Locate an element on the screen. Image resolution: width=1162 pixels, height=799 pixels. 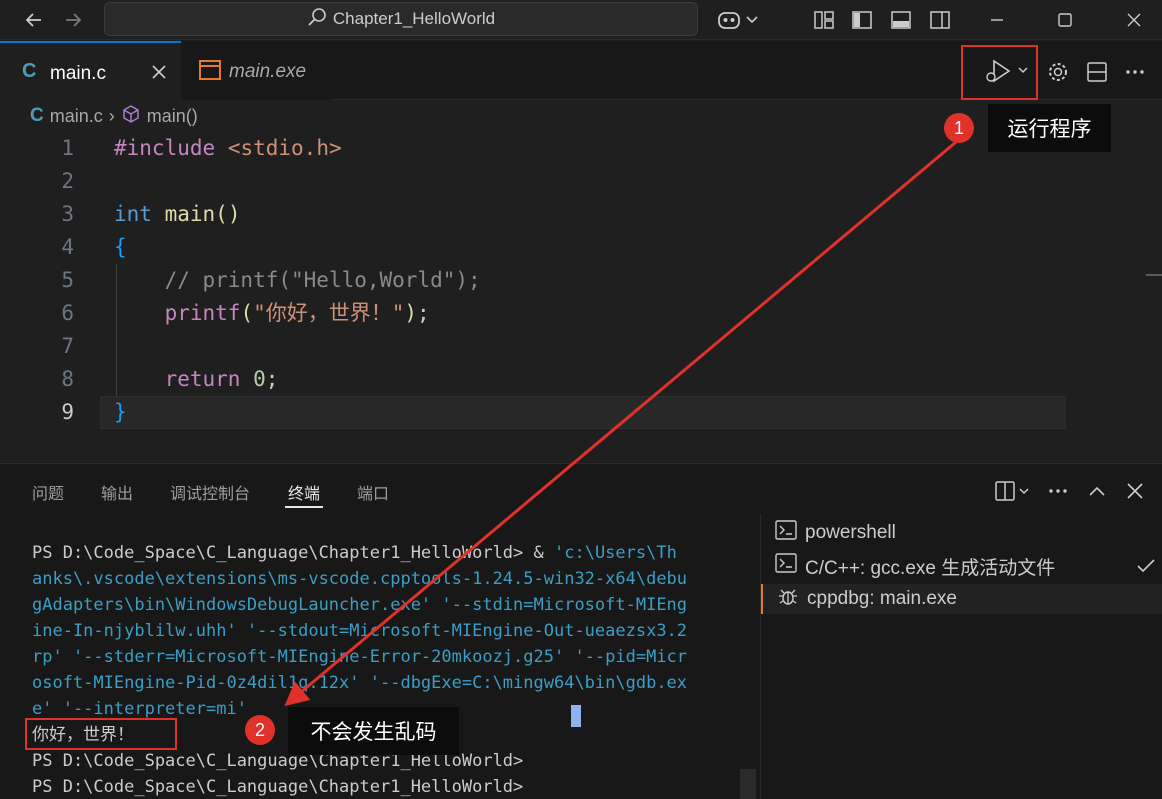
line-number: 8 is located at coordinates (67, 379).